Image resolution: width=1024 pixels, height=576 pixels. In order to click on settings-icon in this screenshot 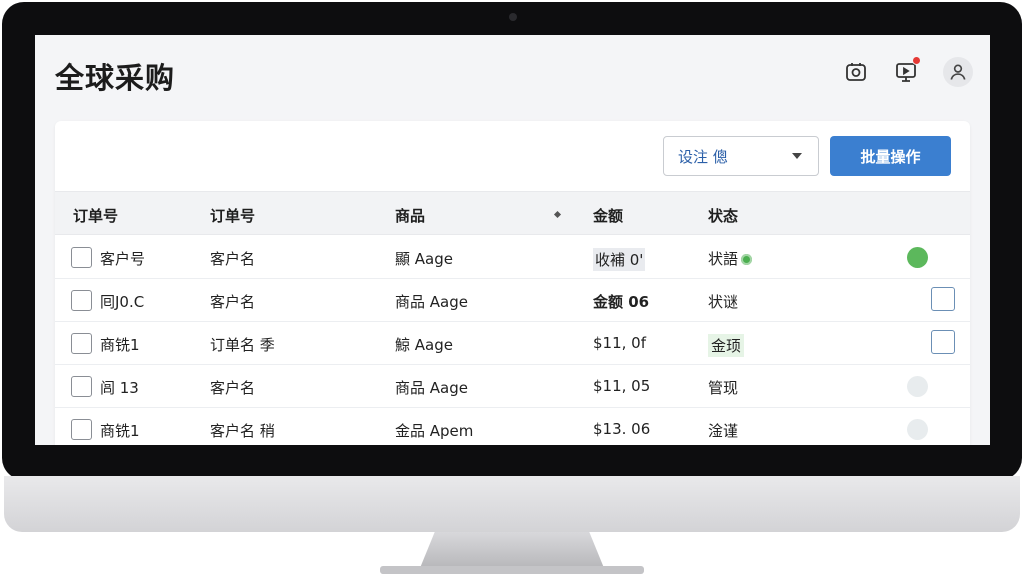, I will do `click(856, 72)`.